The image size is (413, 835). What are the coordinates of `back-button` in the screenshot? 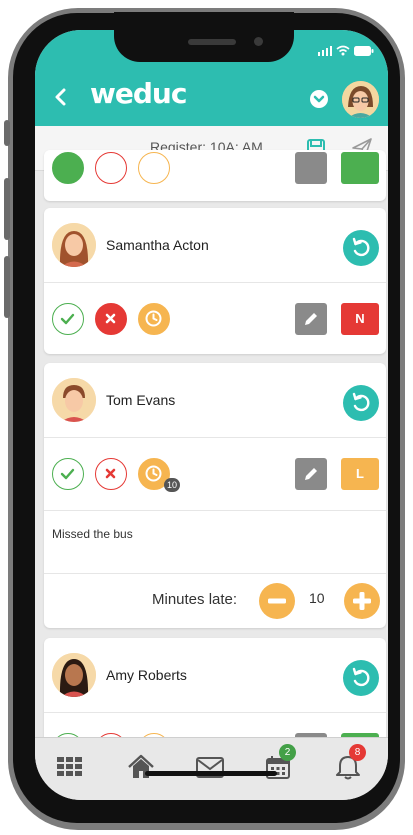 It's located at (61, 97).